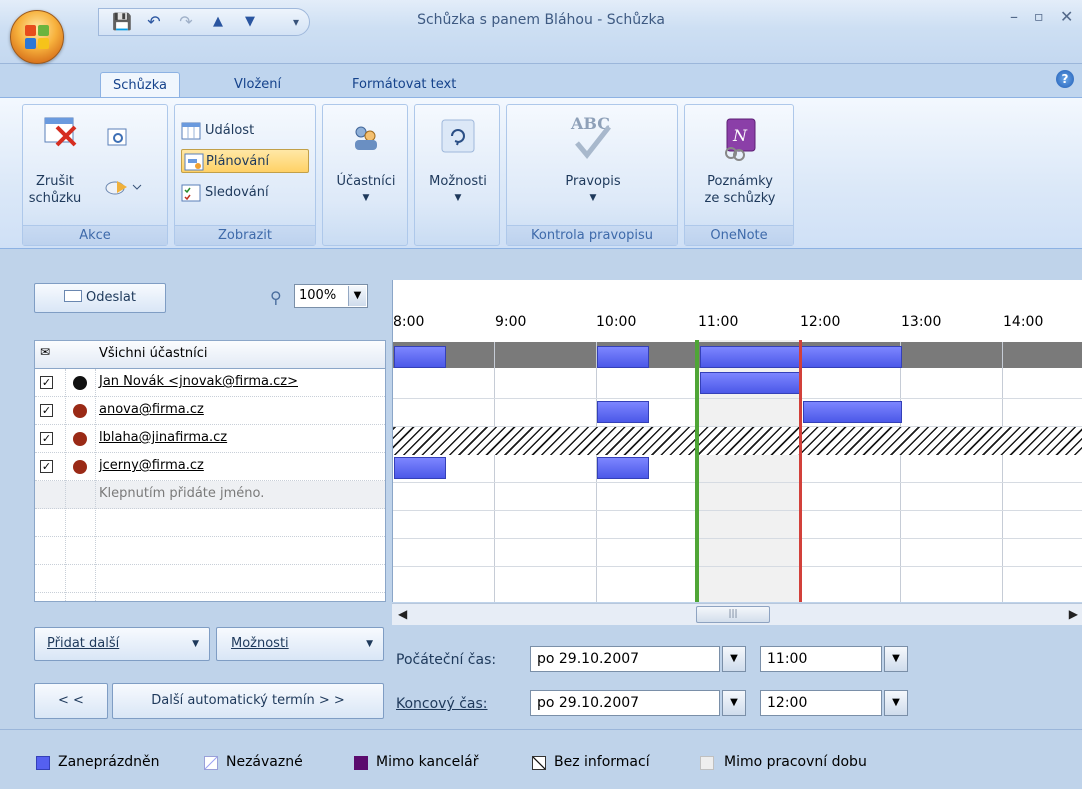 The height and width of the screenshot is (789, 1082). What do you see at coordinates (71, 701) in the screenshot?
I see `previous-autopick-button: < <` at bounding box center [71, 701].